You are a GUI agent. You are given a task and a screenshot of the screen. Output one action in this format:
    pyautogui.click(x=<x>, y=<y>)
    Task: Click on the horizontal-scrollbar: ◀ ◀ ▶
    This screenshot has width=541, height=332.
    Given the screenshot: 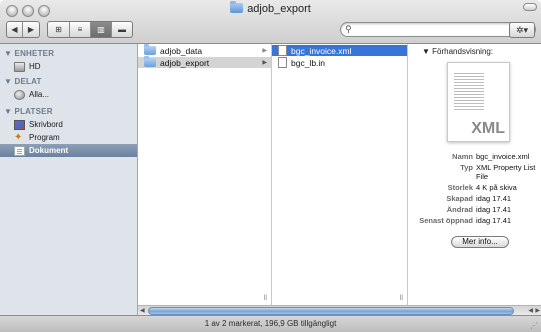 What is the action you would take?
    pyautogui.click(x=339, y=310)
    